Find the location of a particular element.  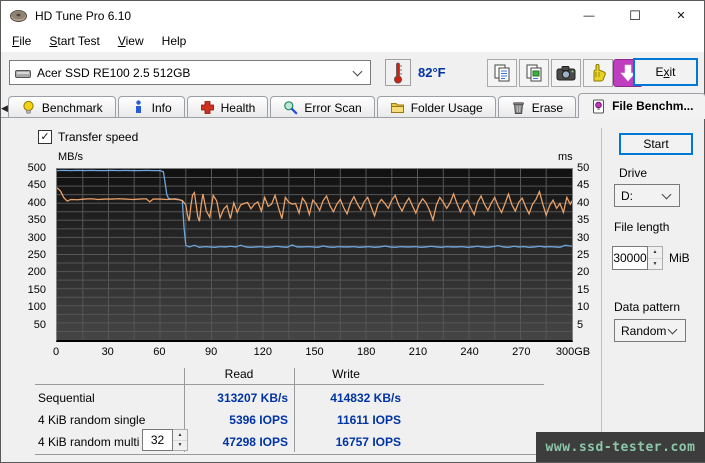

data-pattern-label: Data pattern is located at coordinates (647, 307).